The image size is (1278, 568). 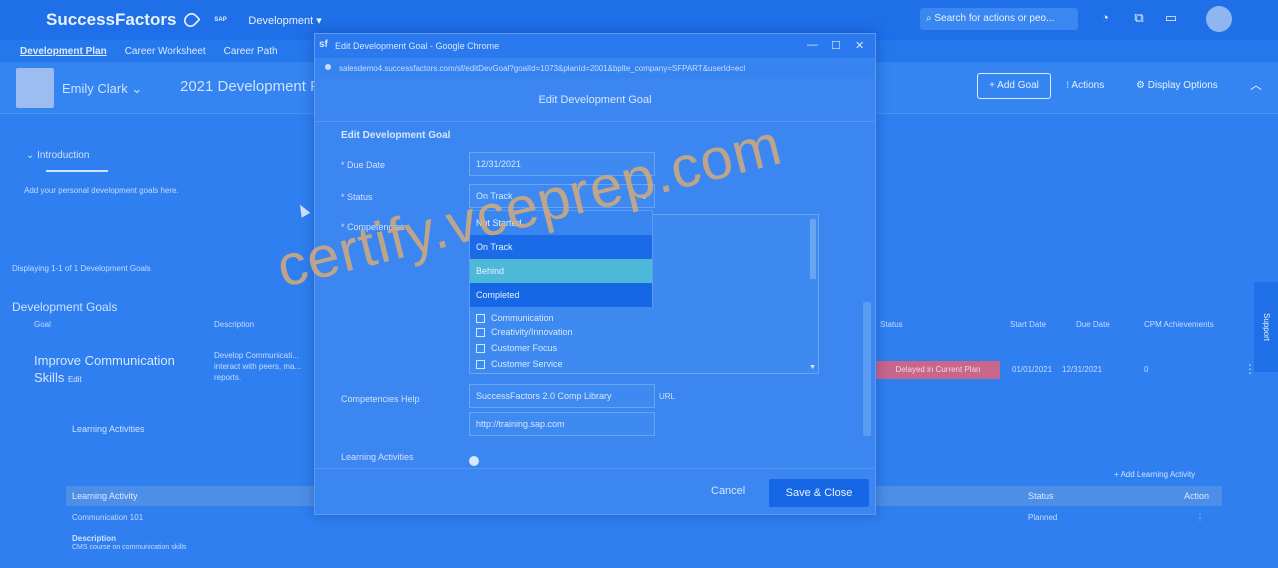 I want to click on sf-favicon-icon: sf, so click(x=323, y=44).